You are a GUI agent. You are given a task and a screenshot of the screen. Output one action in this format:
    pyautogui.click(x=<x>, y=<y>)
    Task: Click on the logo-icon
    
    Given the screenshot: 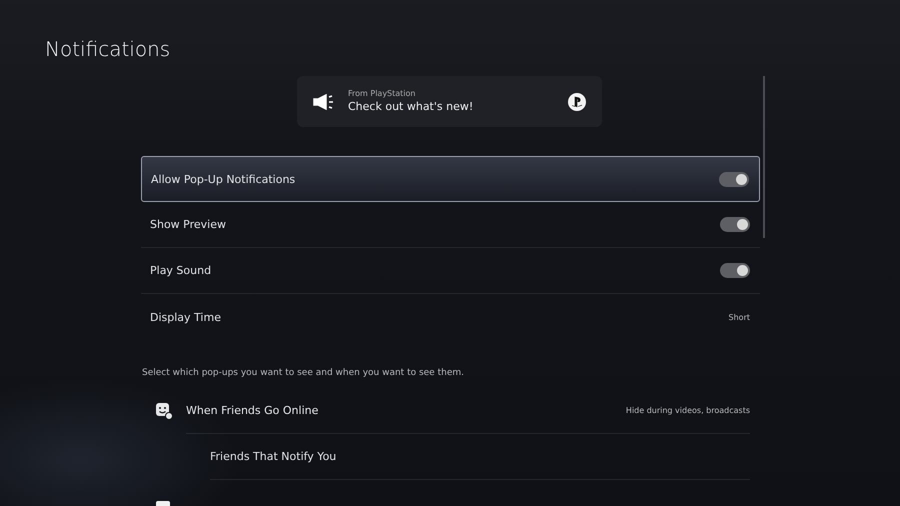 What is the action you would take?
    pyautogui.click(x=577, y=101)
    